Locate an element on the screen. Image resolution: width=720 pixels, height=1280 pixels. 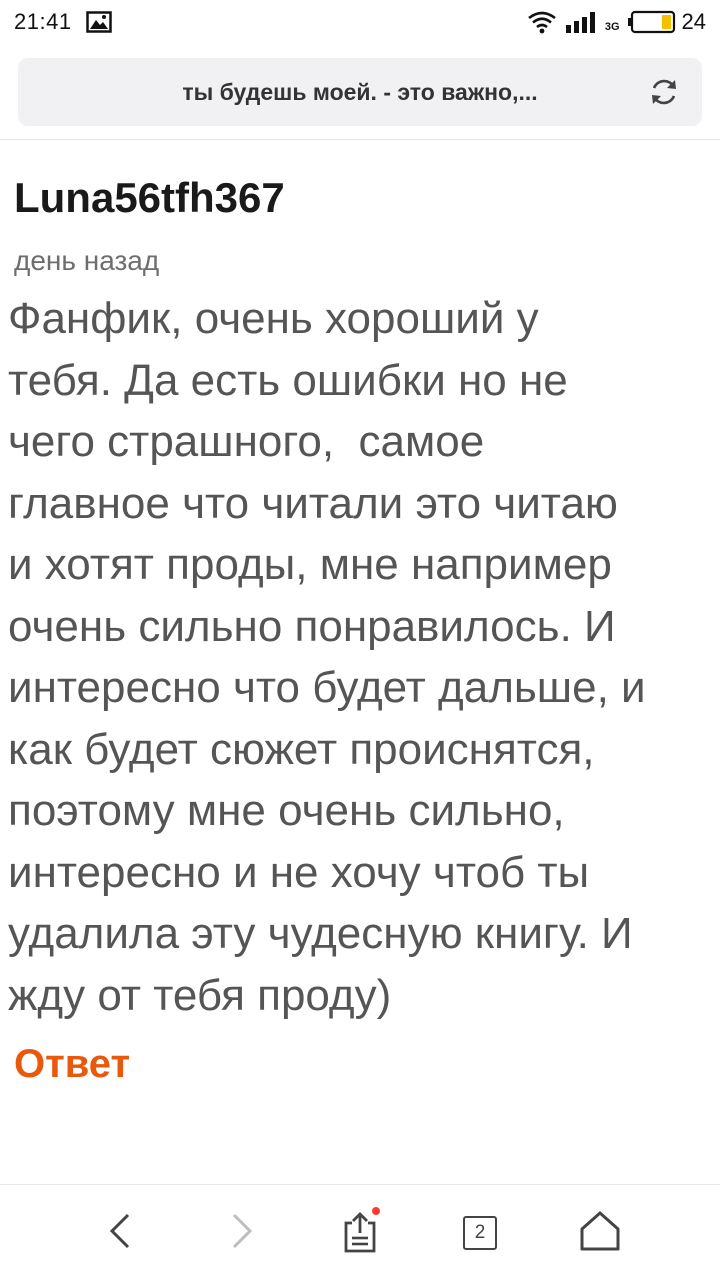
battery-level: 24 is located at coordinates (693, 21).